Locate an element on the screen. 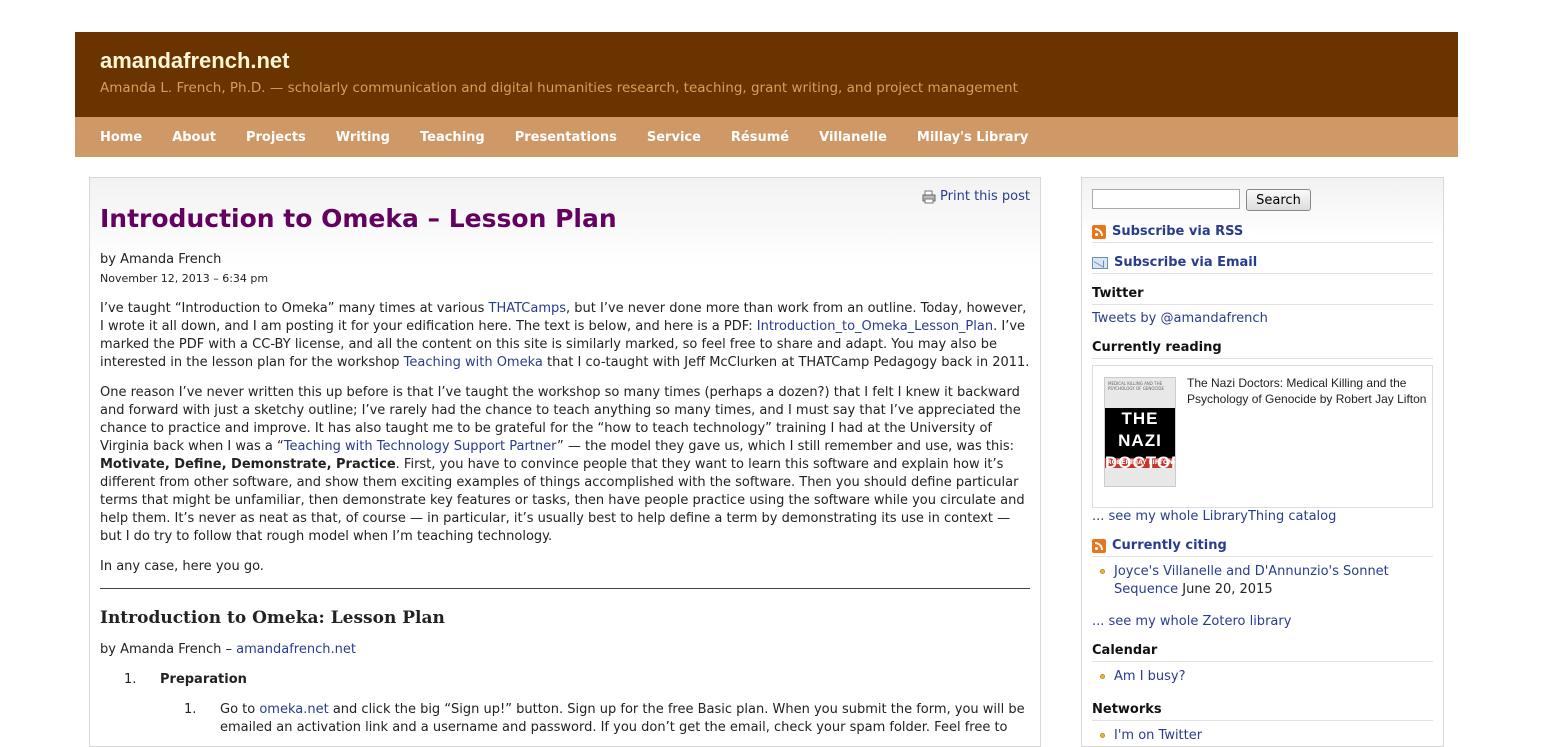 The image size is (1550, 747). text: by Amanda French – is located at coordinates (168, 649).